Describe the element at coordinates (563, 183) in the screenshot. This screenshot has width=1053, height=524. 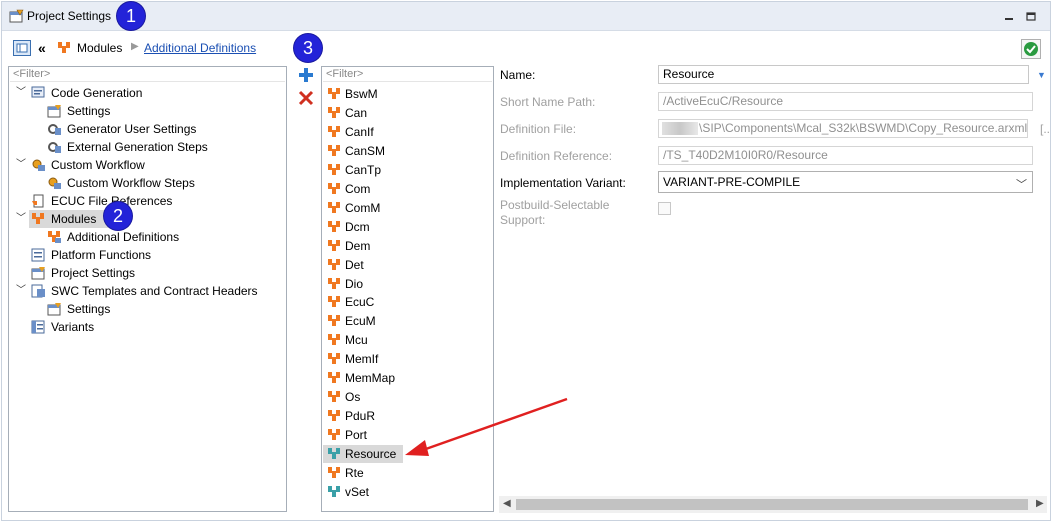
I see `implementation-variant-label: Implementation Variant:` at that location.